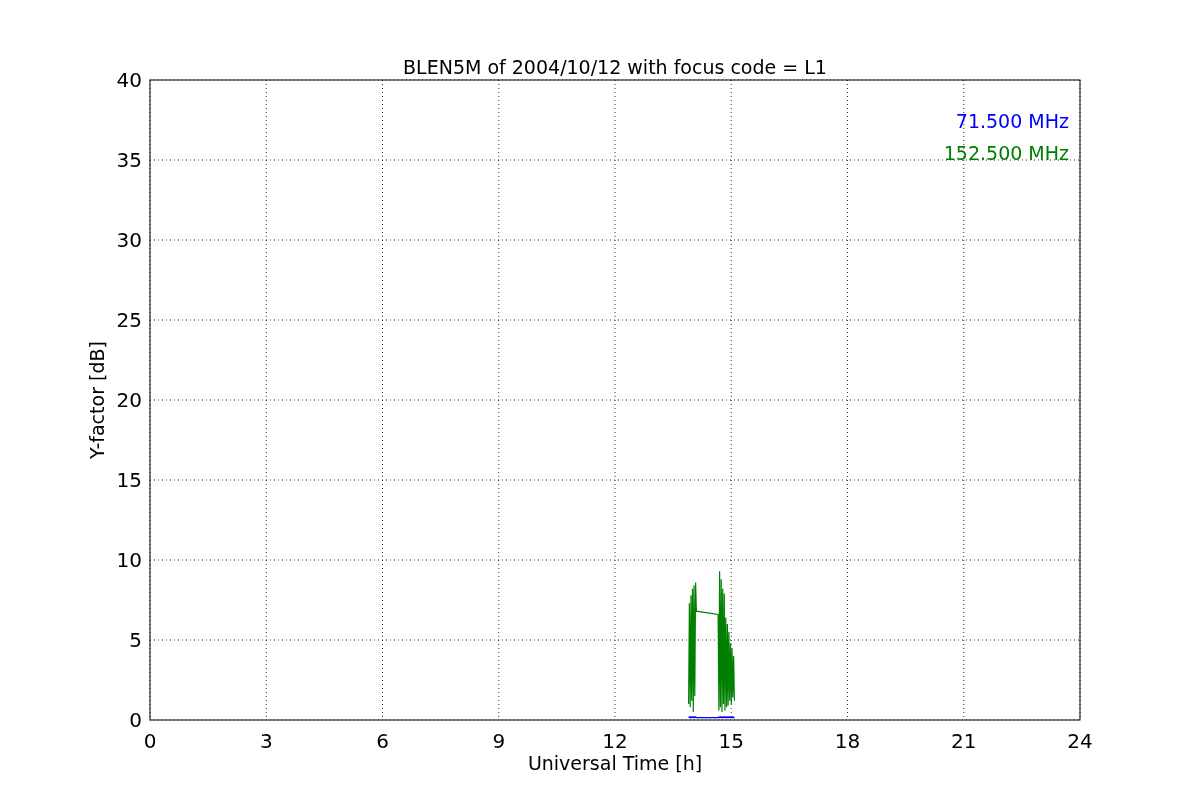  What do you see at coordinates (1080, 741) in the screenshot?
I see `x-tick-label: 24` at bounding box center [1080, 741].